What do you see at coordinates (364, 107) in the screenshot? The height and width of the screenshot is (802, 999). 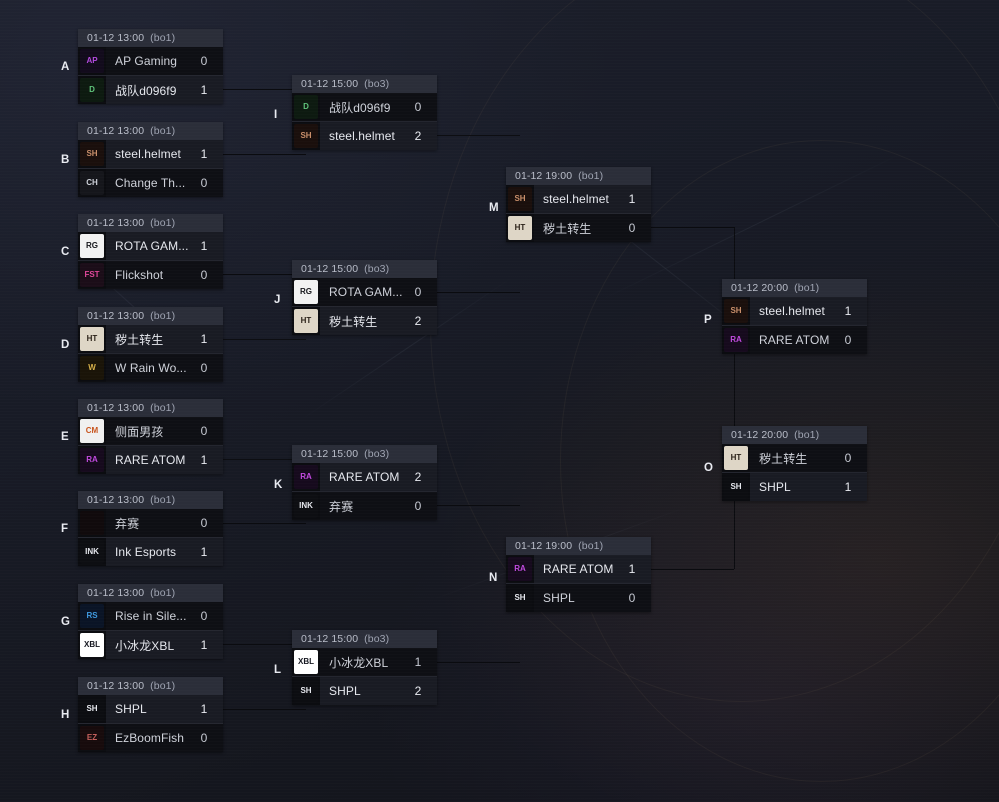 I see `team-row: D 战队d096f9 0` at bounding box center [364, 107].